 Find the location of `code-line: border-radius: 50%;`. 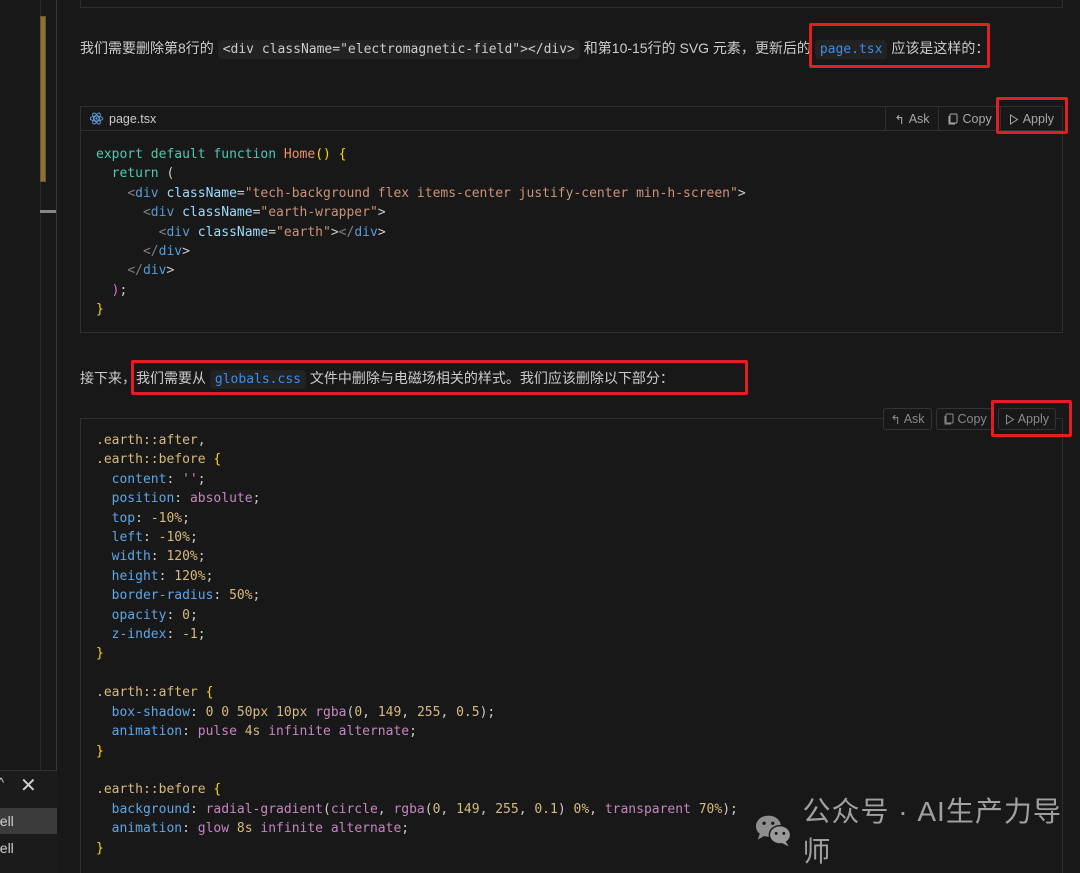

code-line: border-radius: 50%; is located at coordinates (186, 596).